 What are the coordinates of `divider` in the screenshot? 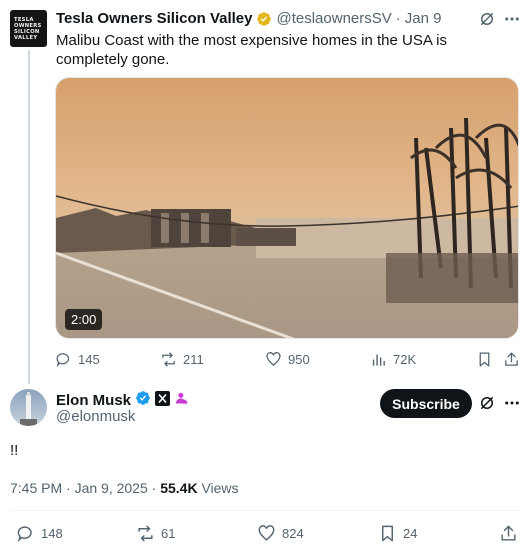 It's located at (265, 510).